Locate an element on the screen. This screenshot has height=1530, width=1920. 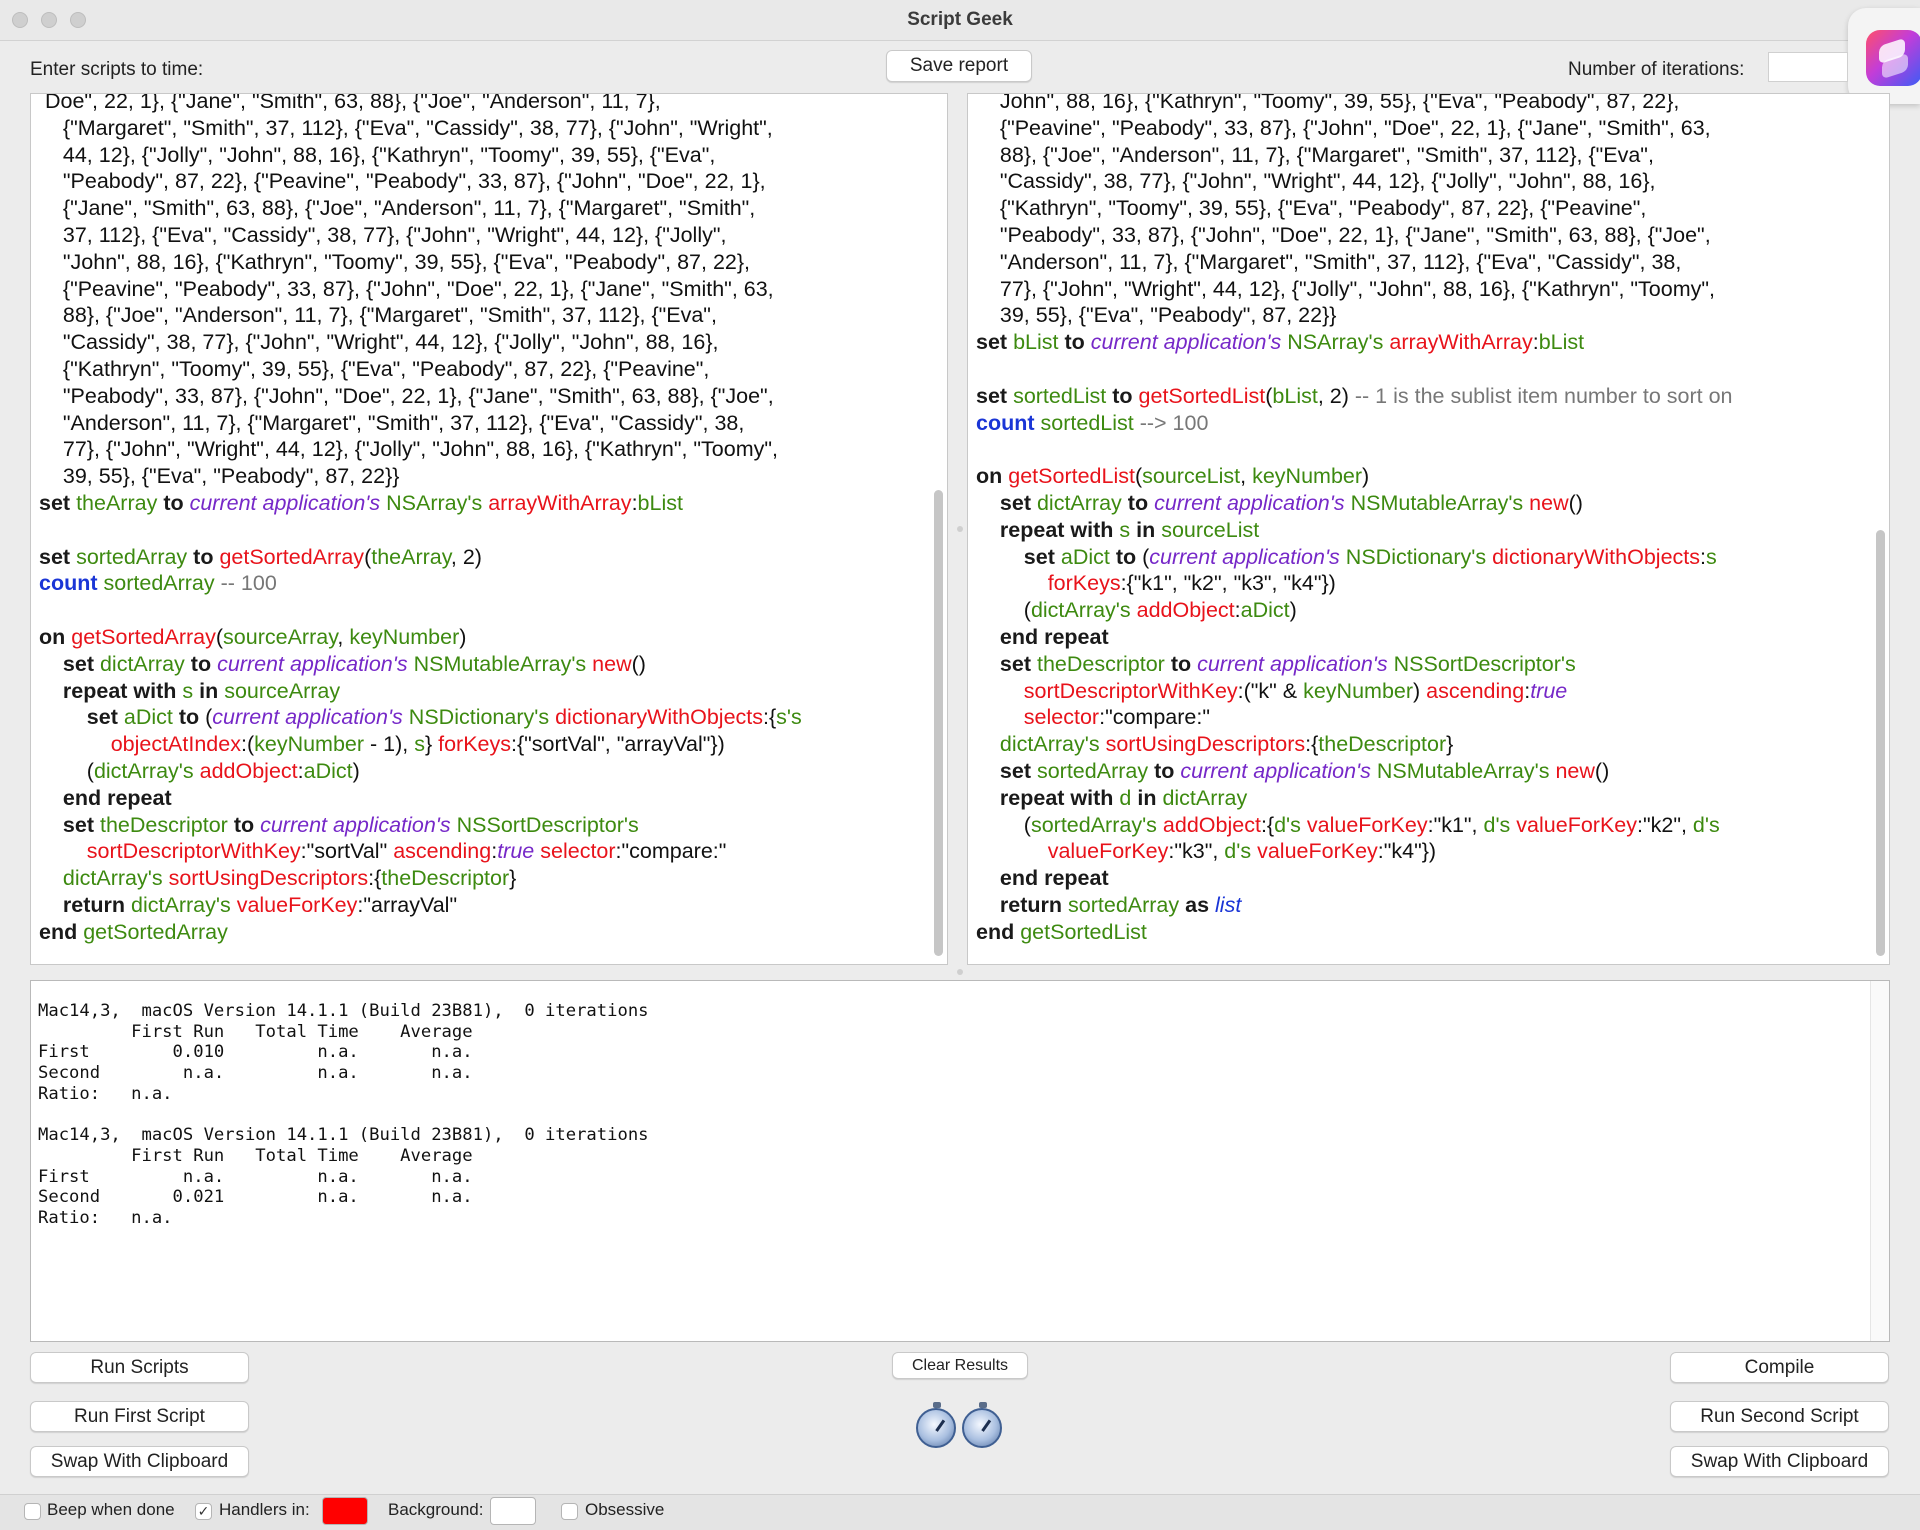
code-token: theDescriptor is located at coordinates (1100, 663).